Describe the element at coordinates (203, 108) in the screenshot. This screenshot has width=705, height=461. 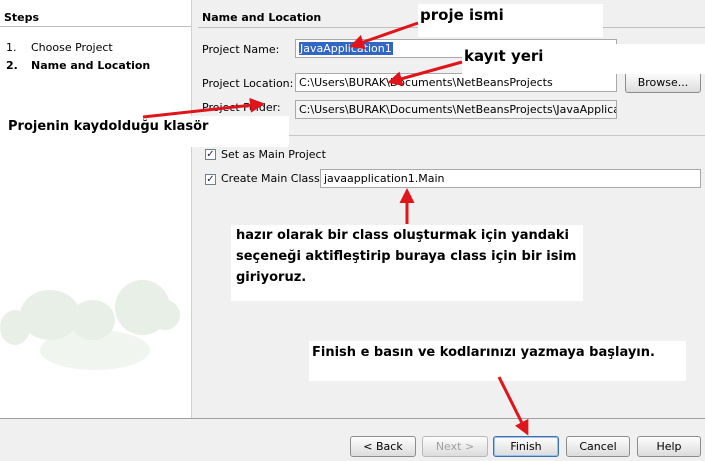
I see `arrow-to-project-folder` at that location.